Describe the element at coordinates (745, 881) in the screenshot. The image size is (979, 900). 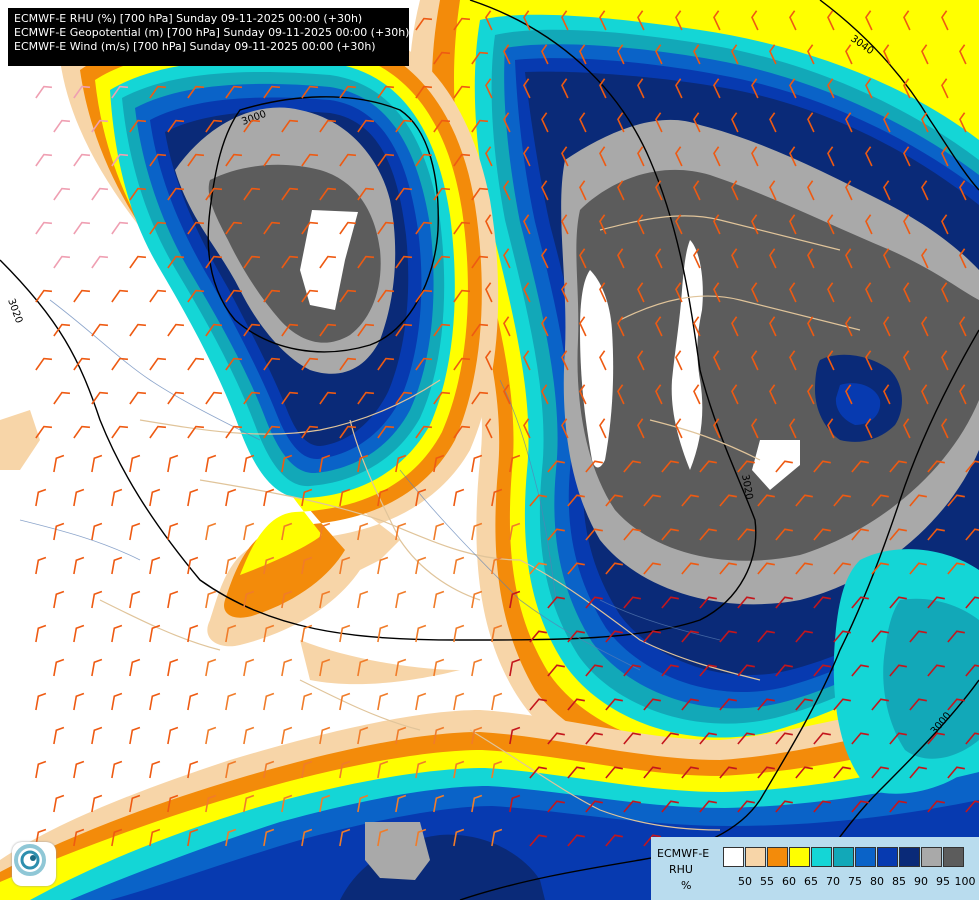
I see `legend-tick-label: 50` at that location.